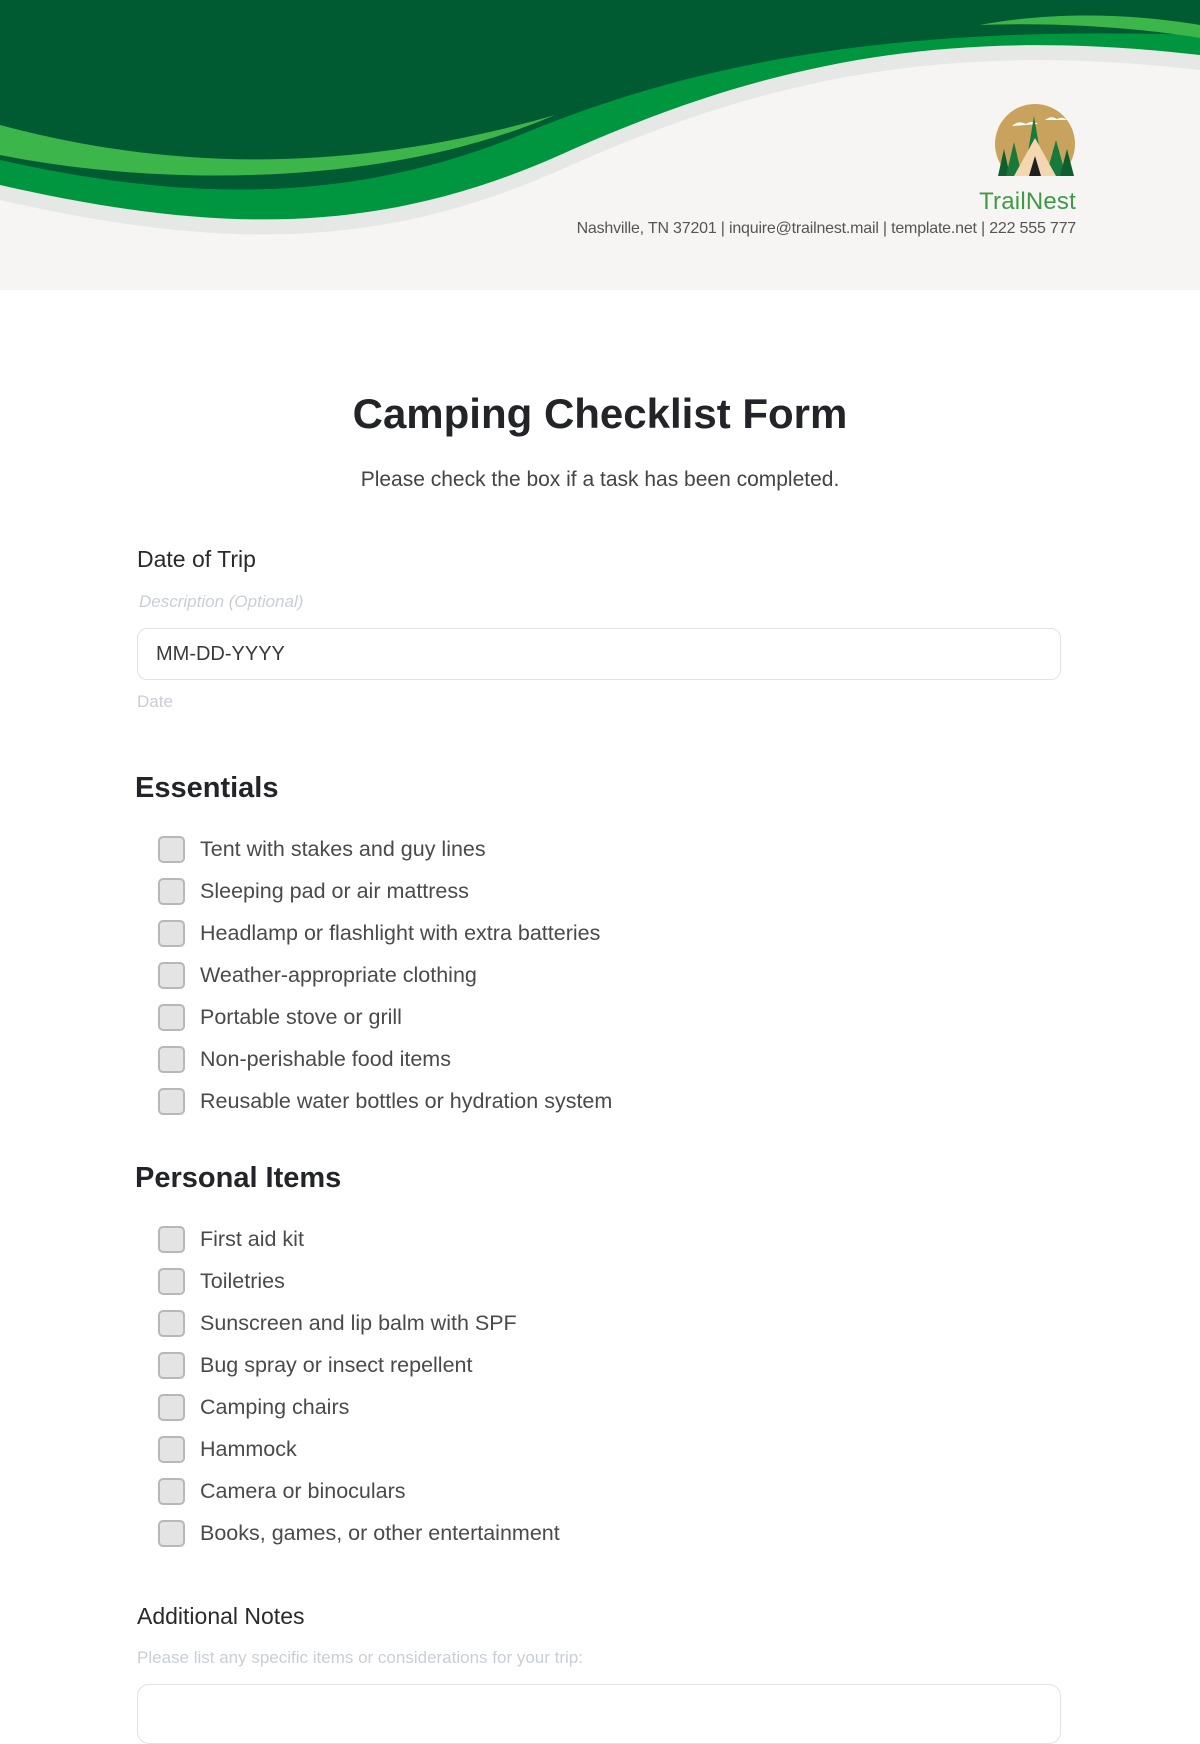  What do you see at coordinates (303, 1490) in the screenshot?
I see `checkbox-label: Camera or binoculars` at bounding box center [303, 1490].